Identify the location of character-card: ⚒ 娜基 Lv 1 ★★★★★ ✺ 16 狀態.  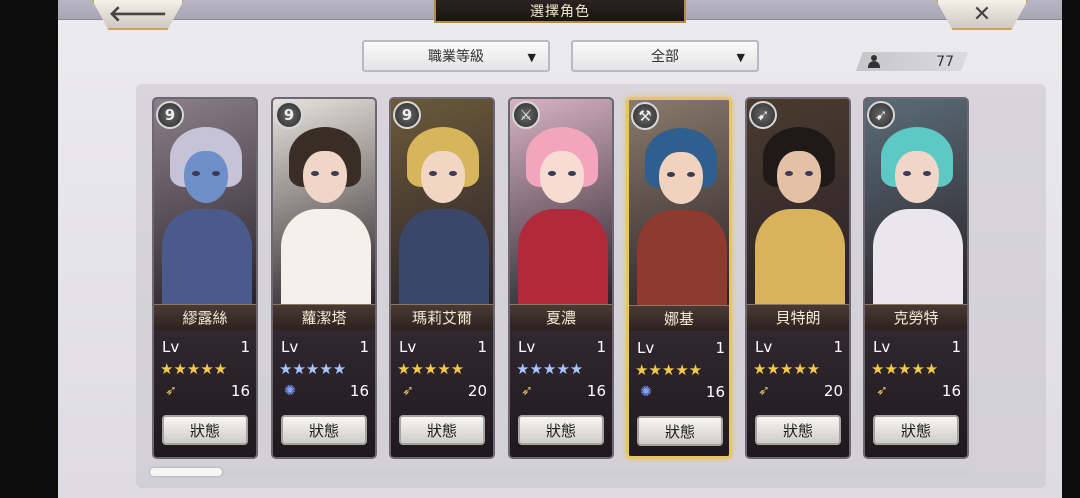
(679, 278).